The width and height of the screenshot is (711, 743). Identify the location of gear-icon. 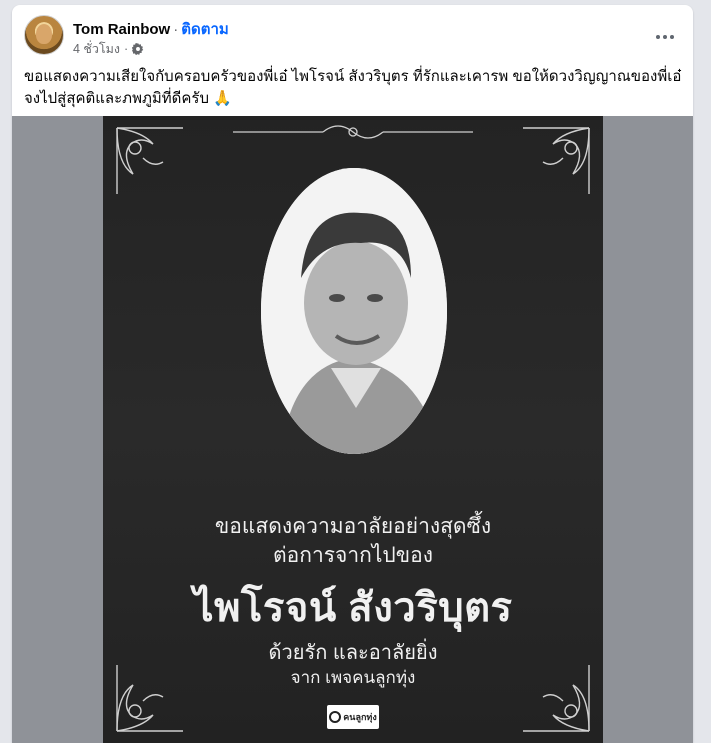
(138, 49).